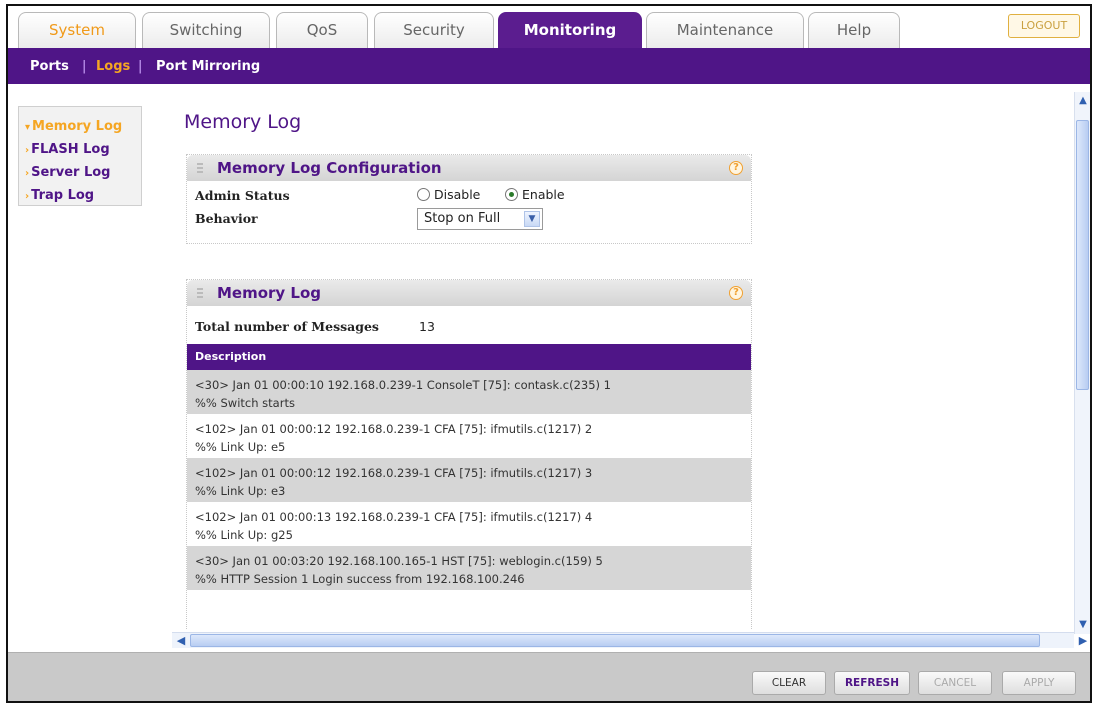 This screenshot has height=707, width=1098. I want to click on left-menu-label: Memory Log, so click(77, 126).